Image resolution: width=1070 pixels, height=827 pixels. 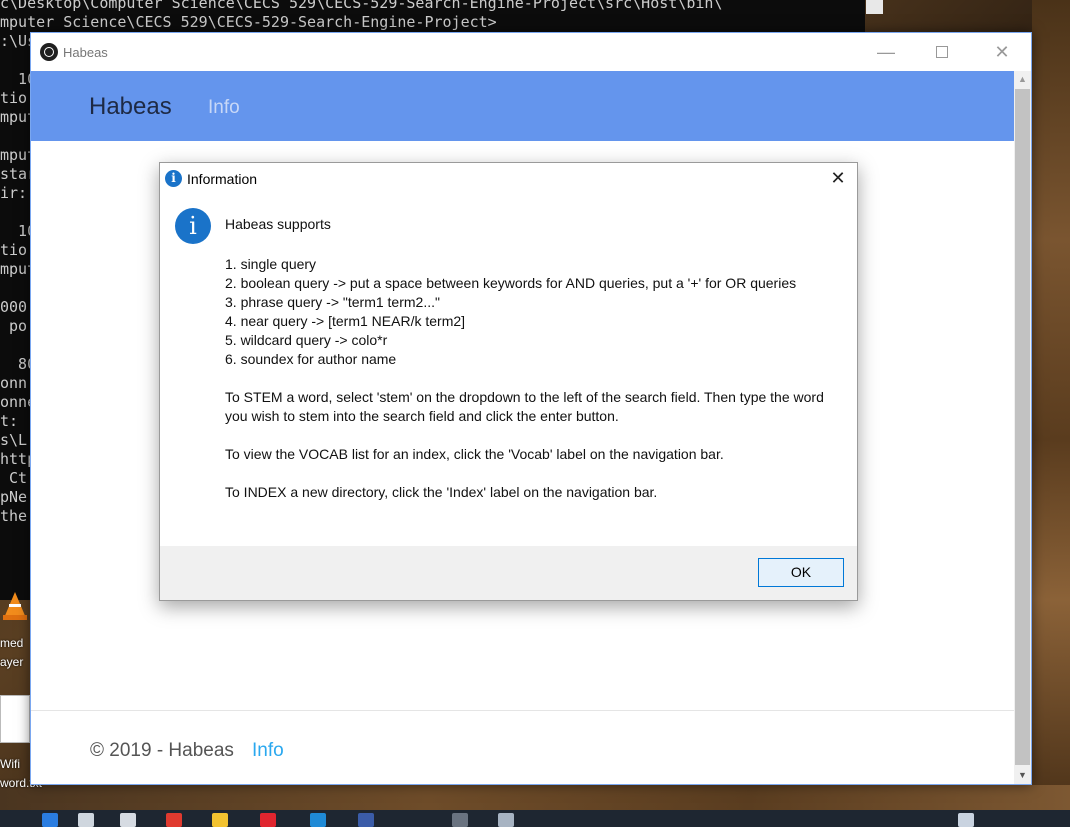 What do you see at coordinates (345, 321) in the screenshot?
I see `feature-item: 4. near query -> [term1 NEAR/k term2]` at bounding box center [345, 321].